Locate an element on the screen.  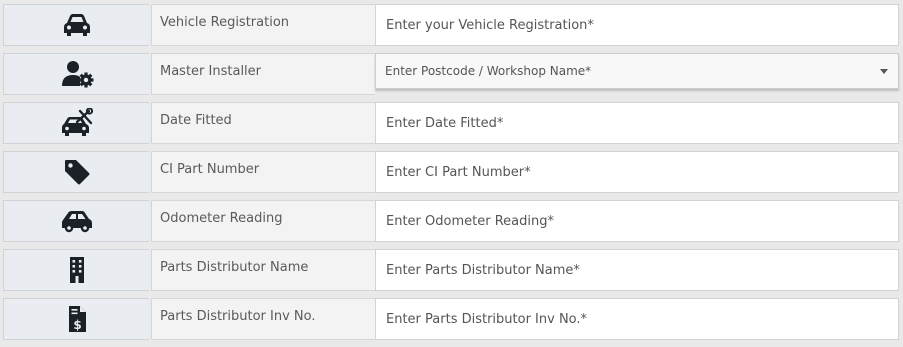
field-label: Date Fitted is located at coordinates (263, 123).